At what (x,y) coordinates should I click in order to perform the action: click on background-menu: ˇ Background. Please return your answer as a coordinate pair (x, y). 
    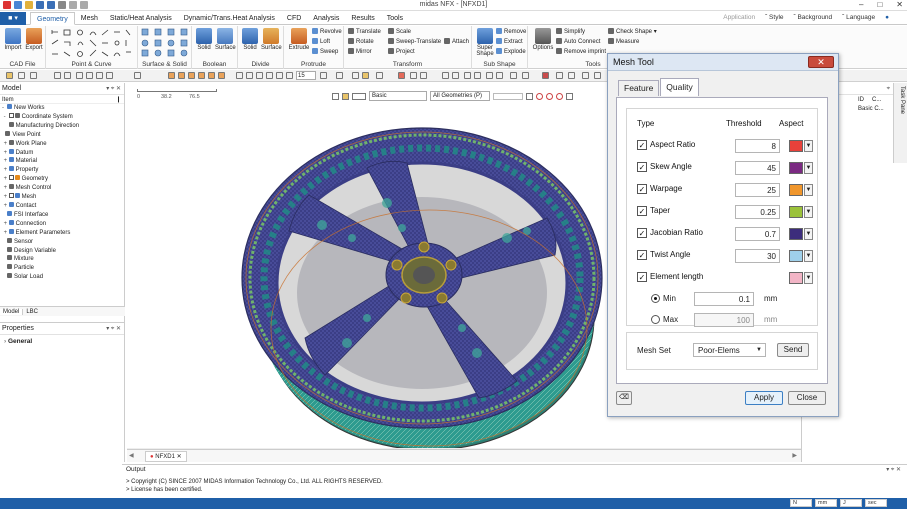
    Looking at the image, I should click on (813, 17).